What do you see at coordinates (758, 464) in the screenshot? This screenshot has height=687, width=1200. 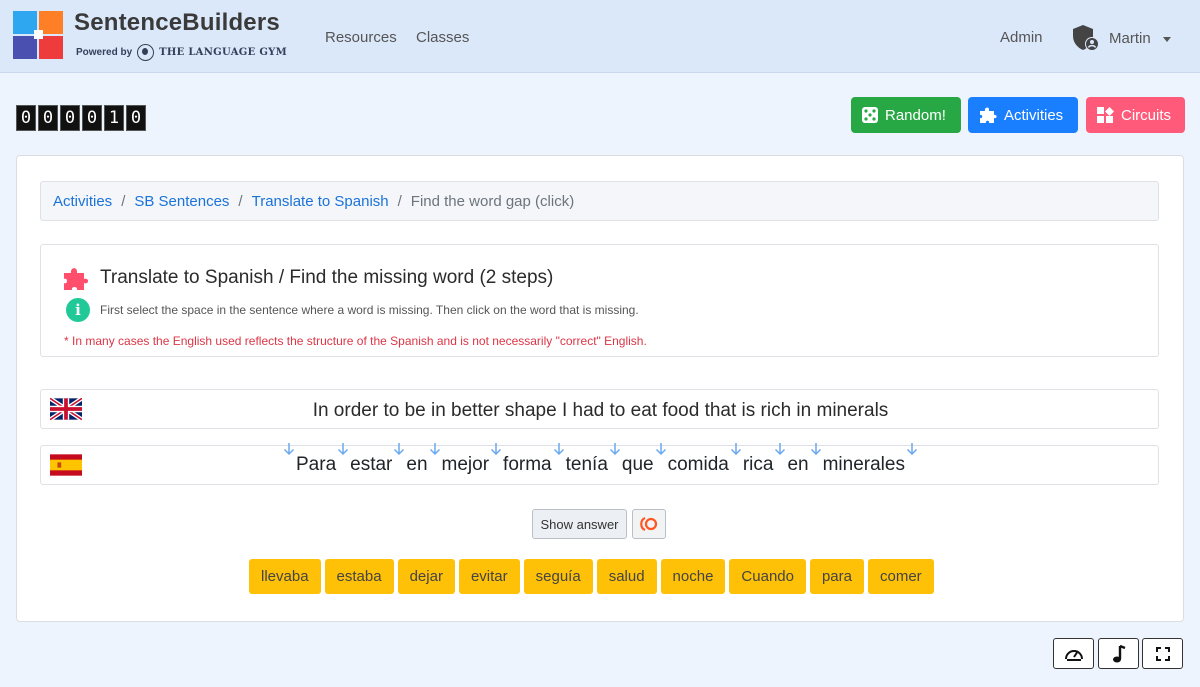 I see `spanish-word: rica` at bounding box center [758, 464].